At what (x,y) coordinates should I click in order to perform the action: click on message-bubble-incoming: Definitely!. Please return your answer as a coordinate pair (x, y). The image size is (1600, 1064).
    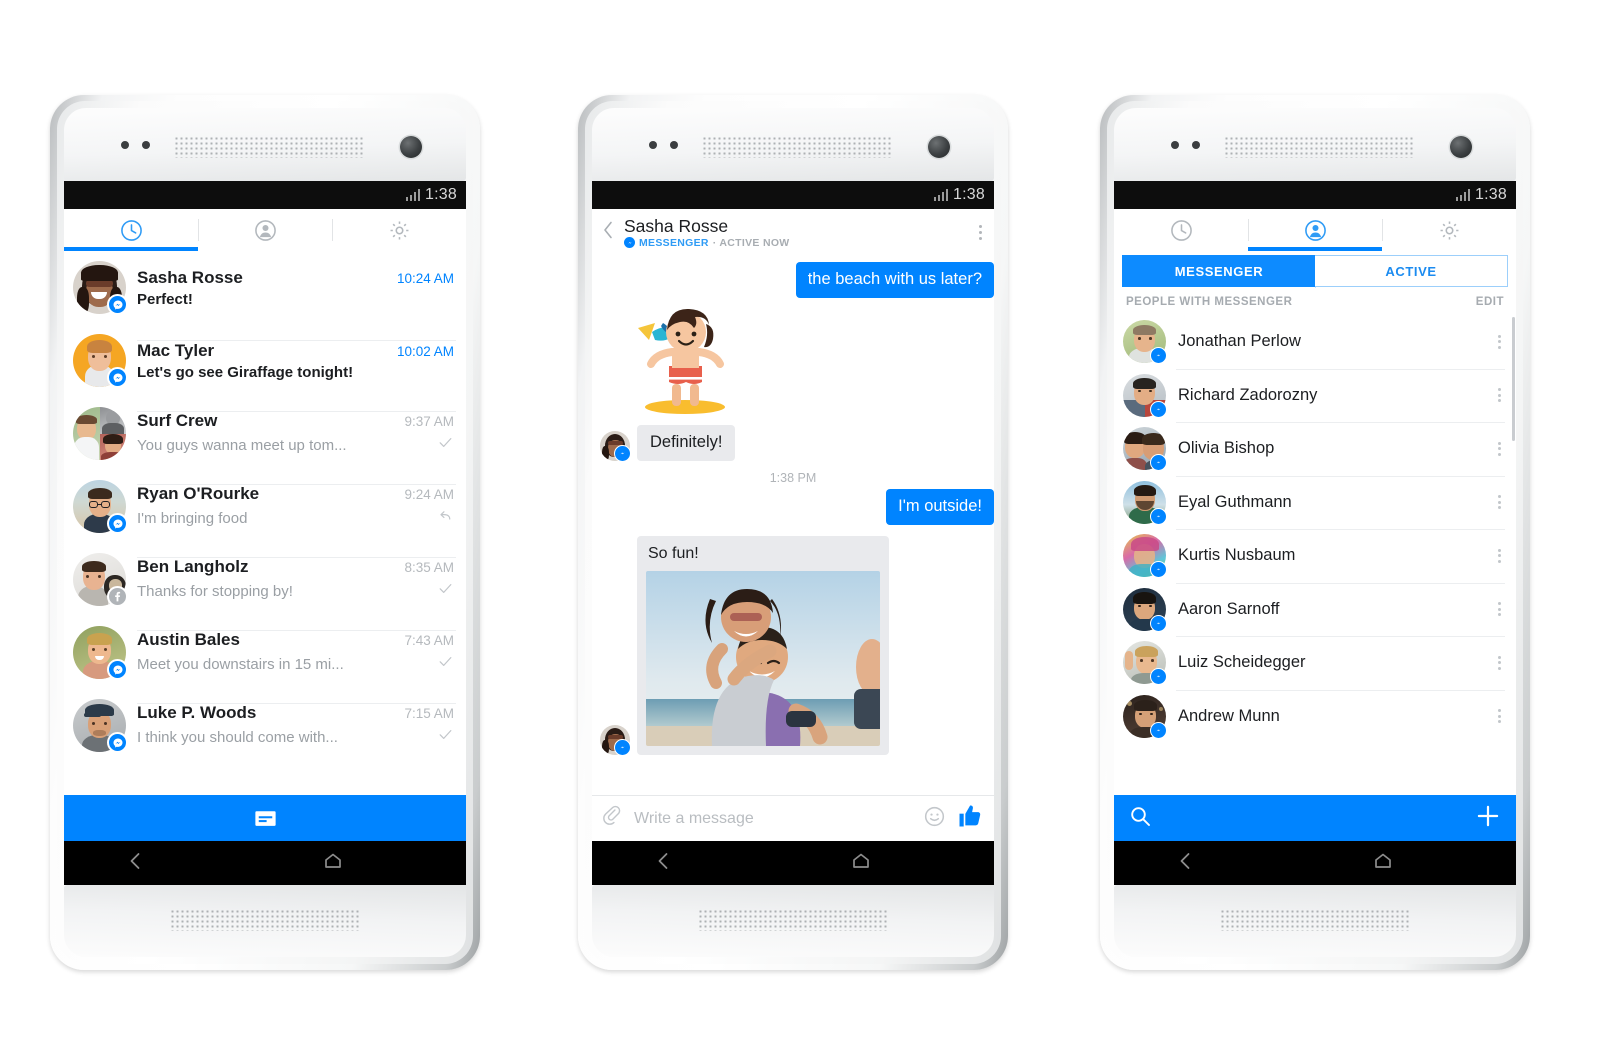
    Looking at the image, I should click on (686, 443).